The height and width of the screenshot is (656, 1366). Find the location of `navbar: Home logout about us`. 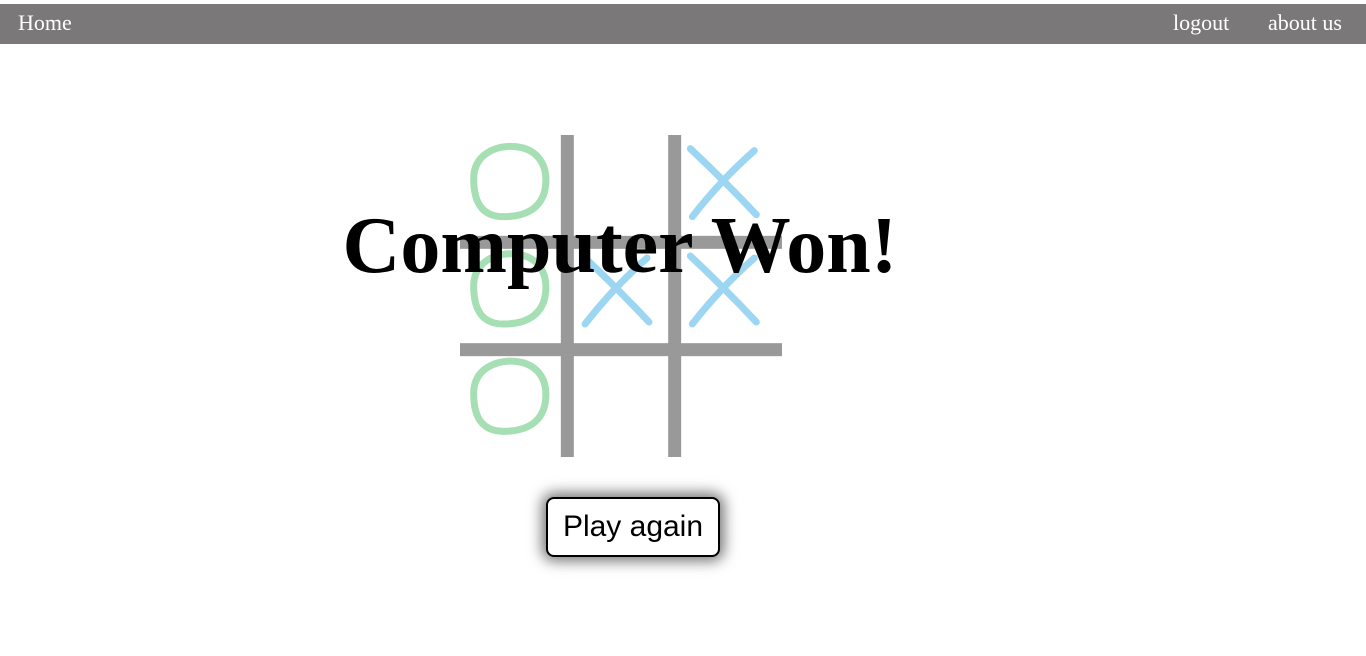

navbar: Home logout about us is located at coordinates (683, 24).